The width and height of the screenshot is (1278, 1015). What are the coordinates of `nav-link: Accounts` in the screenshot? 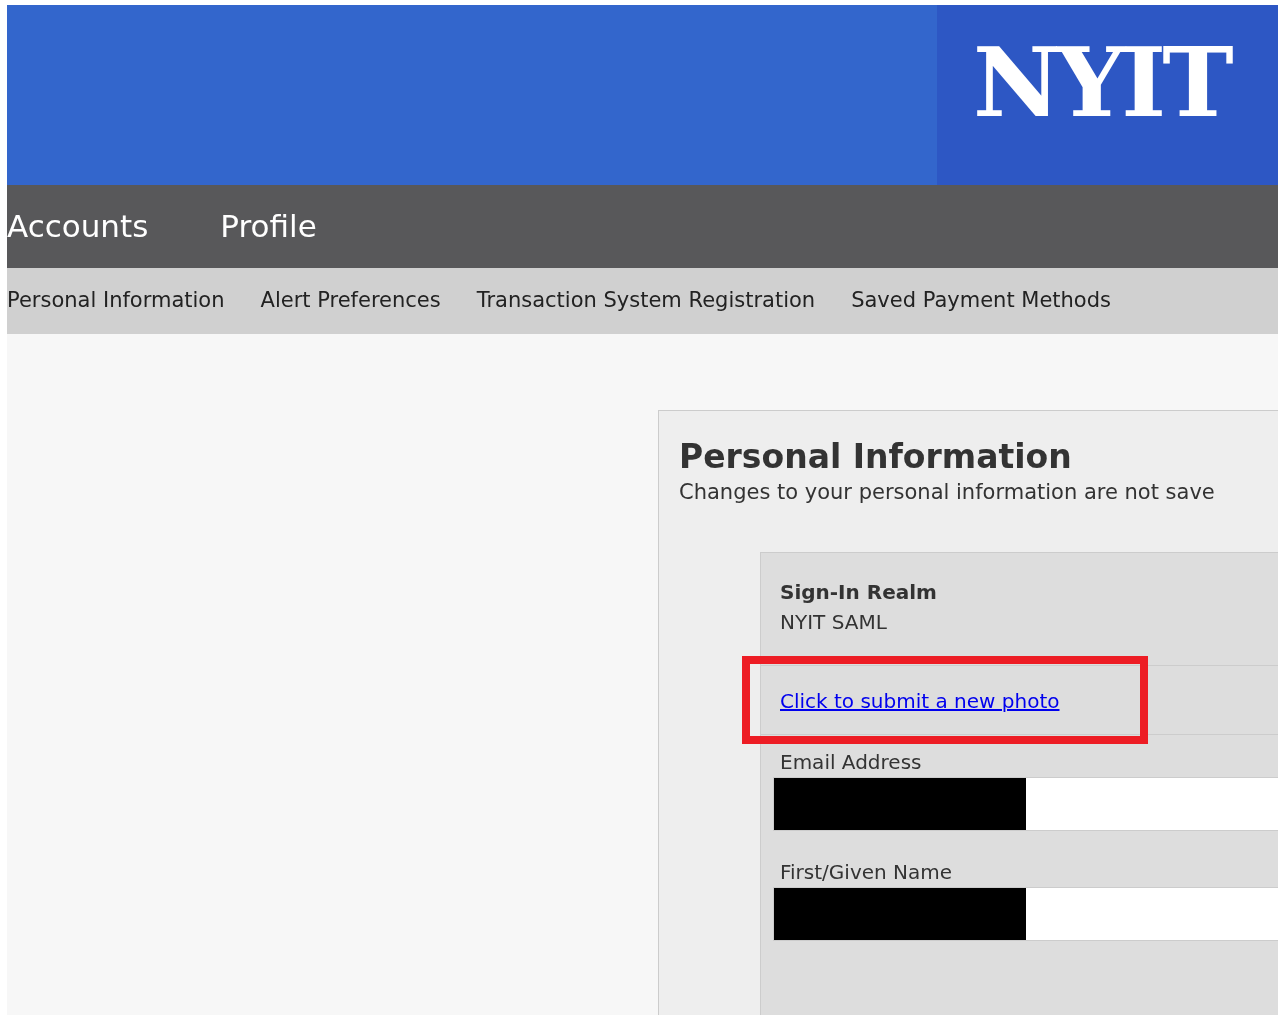 It's located at (78, 226).